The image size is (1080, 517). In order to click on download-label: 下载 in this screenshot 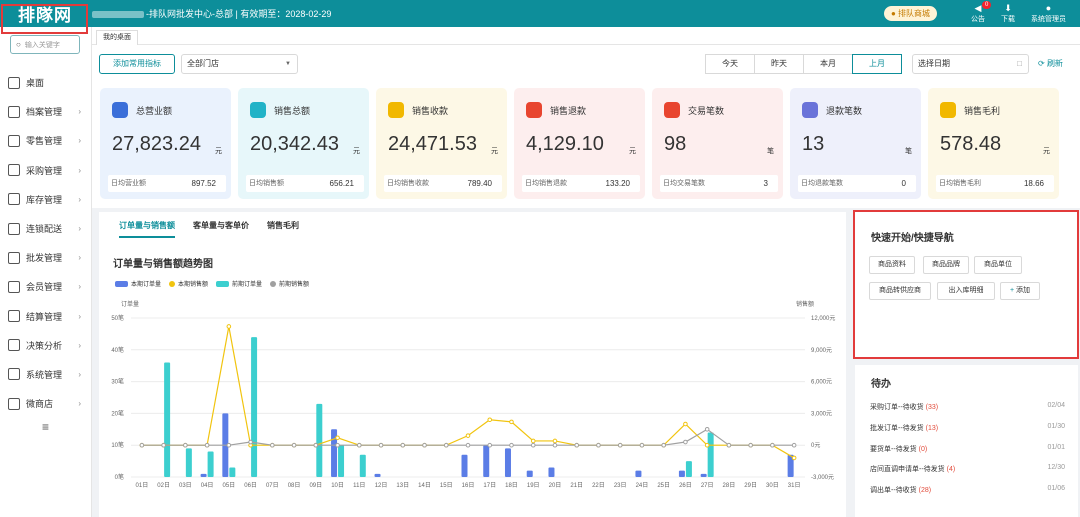, I will do `click(1008, 19)`.